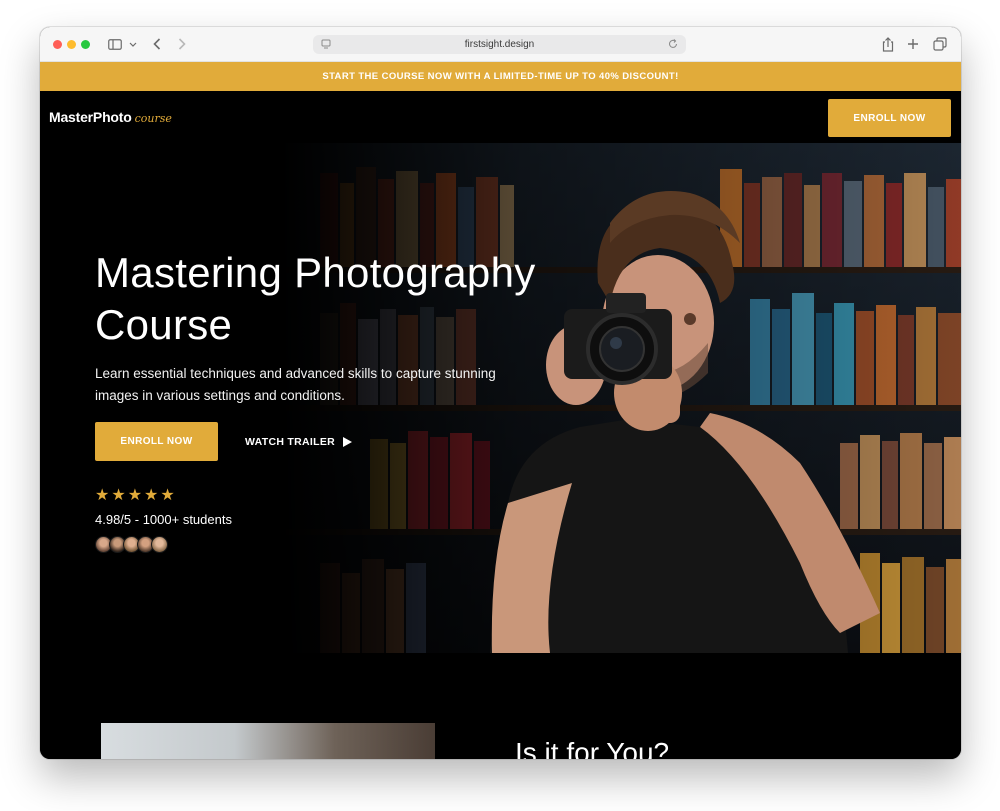  What do you see at coordinates (85, 44) in the screenshot?
I see `zoom-window-button` at bounding box center [85, 44].